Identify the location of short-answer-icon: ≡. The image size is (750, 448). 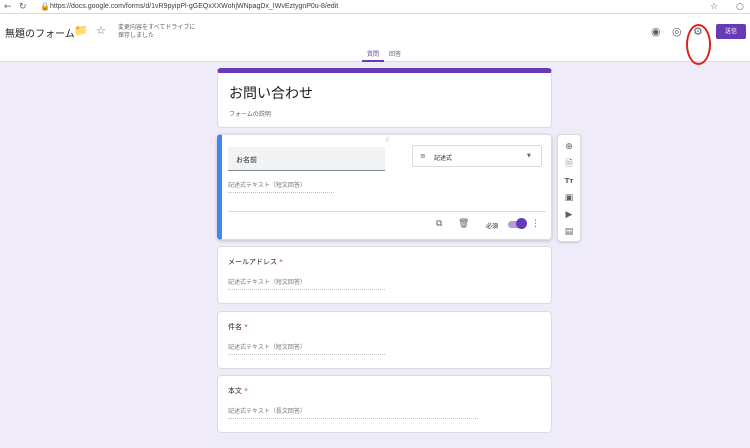
(423, 156).